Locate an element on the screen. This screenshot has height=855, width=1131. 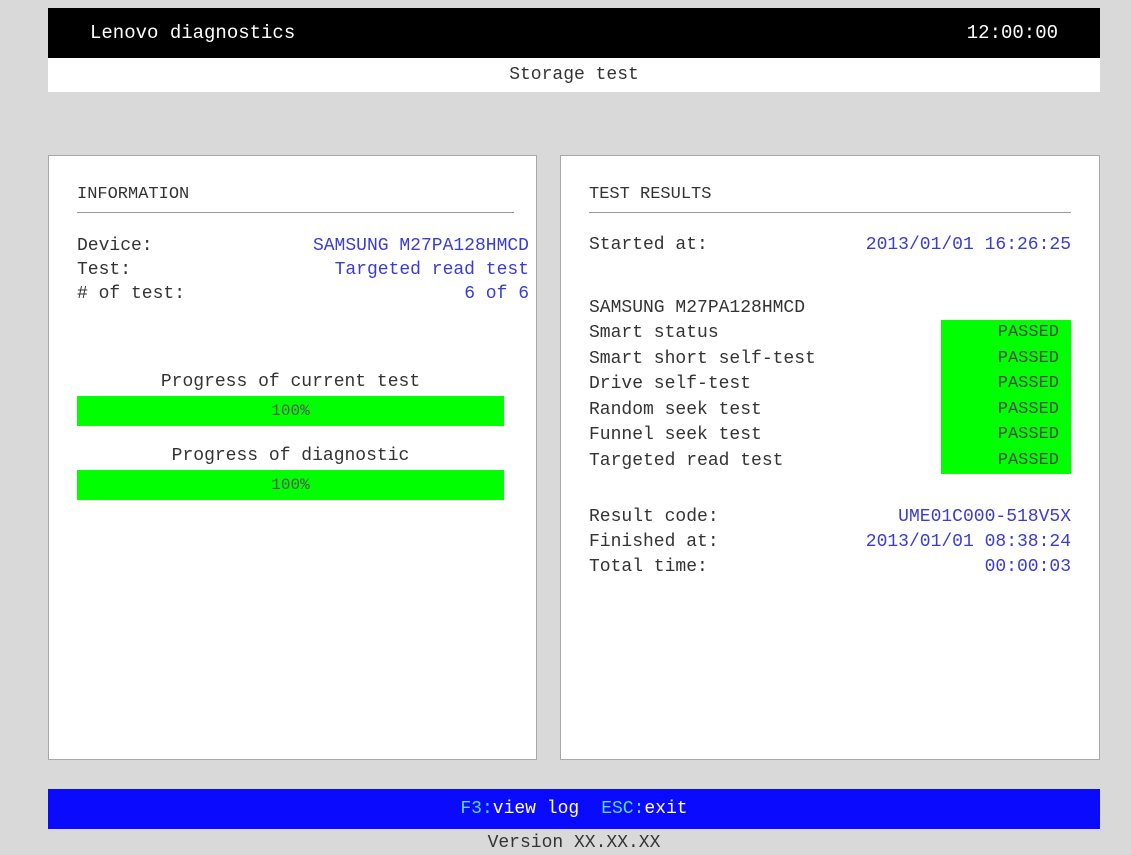
result-test-name: Funnel seek test is located at coordinates (675, 435).